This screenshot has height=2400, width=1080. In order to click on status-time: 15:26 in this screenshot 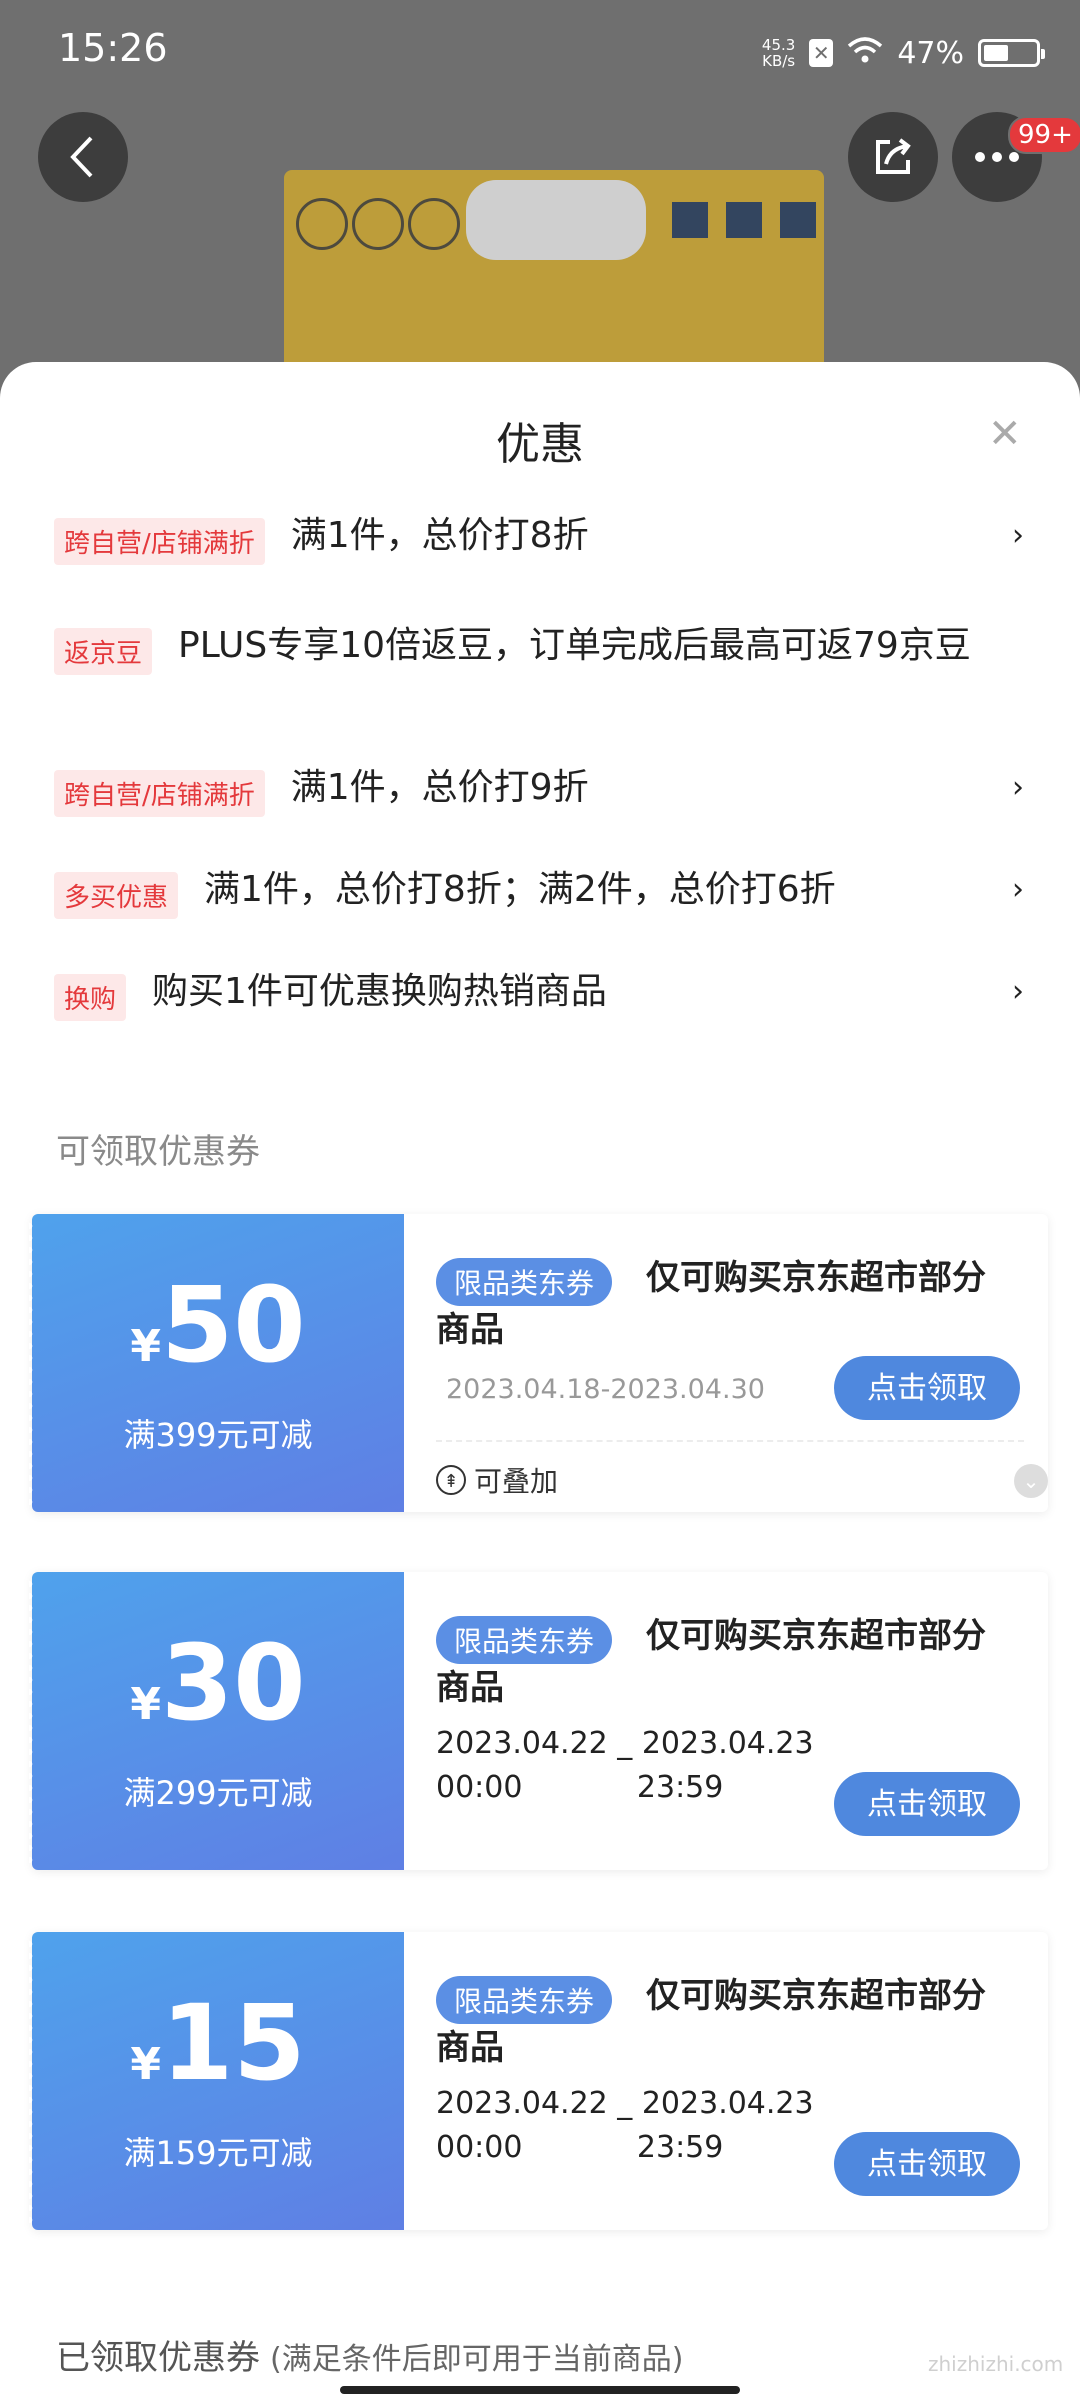, I will do `click(113, 48)`.